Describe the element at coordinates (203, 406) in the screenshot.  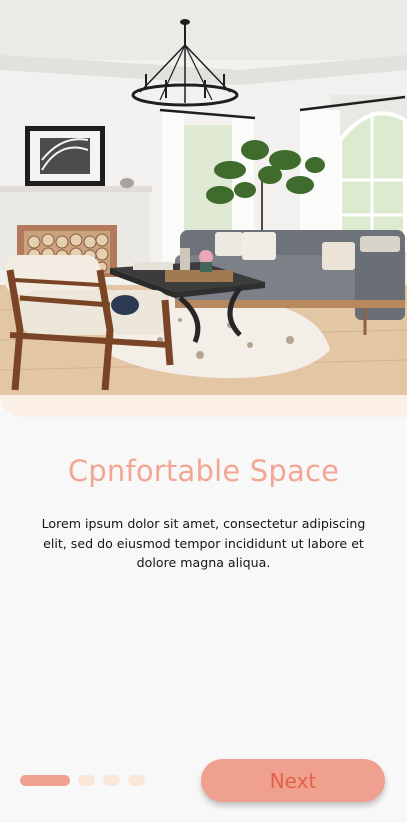
I see `hero-base-band` at that location.